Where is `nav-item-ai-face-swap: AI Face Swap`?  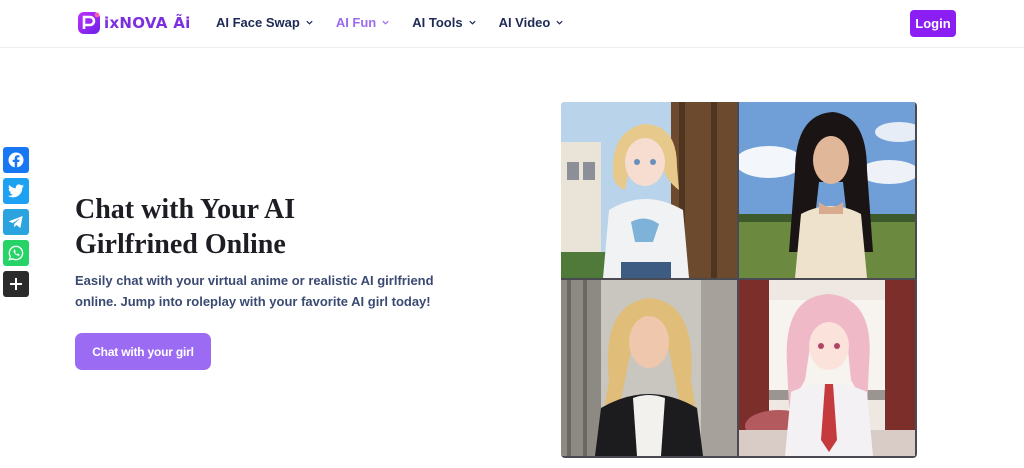
nav-item-ai-face-swap: AI Face Swap is located at coordinates (265, 22).